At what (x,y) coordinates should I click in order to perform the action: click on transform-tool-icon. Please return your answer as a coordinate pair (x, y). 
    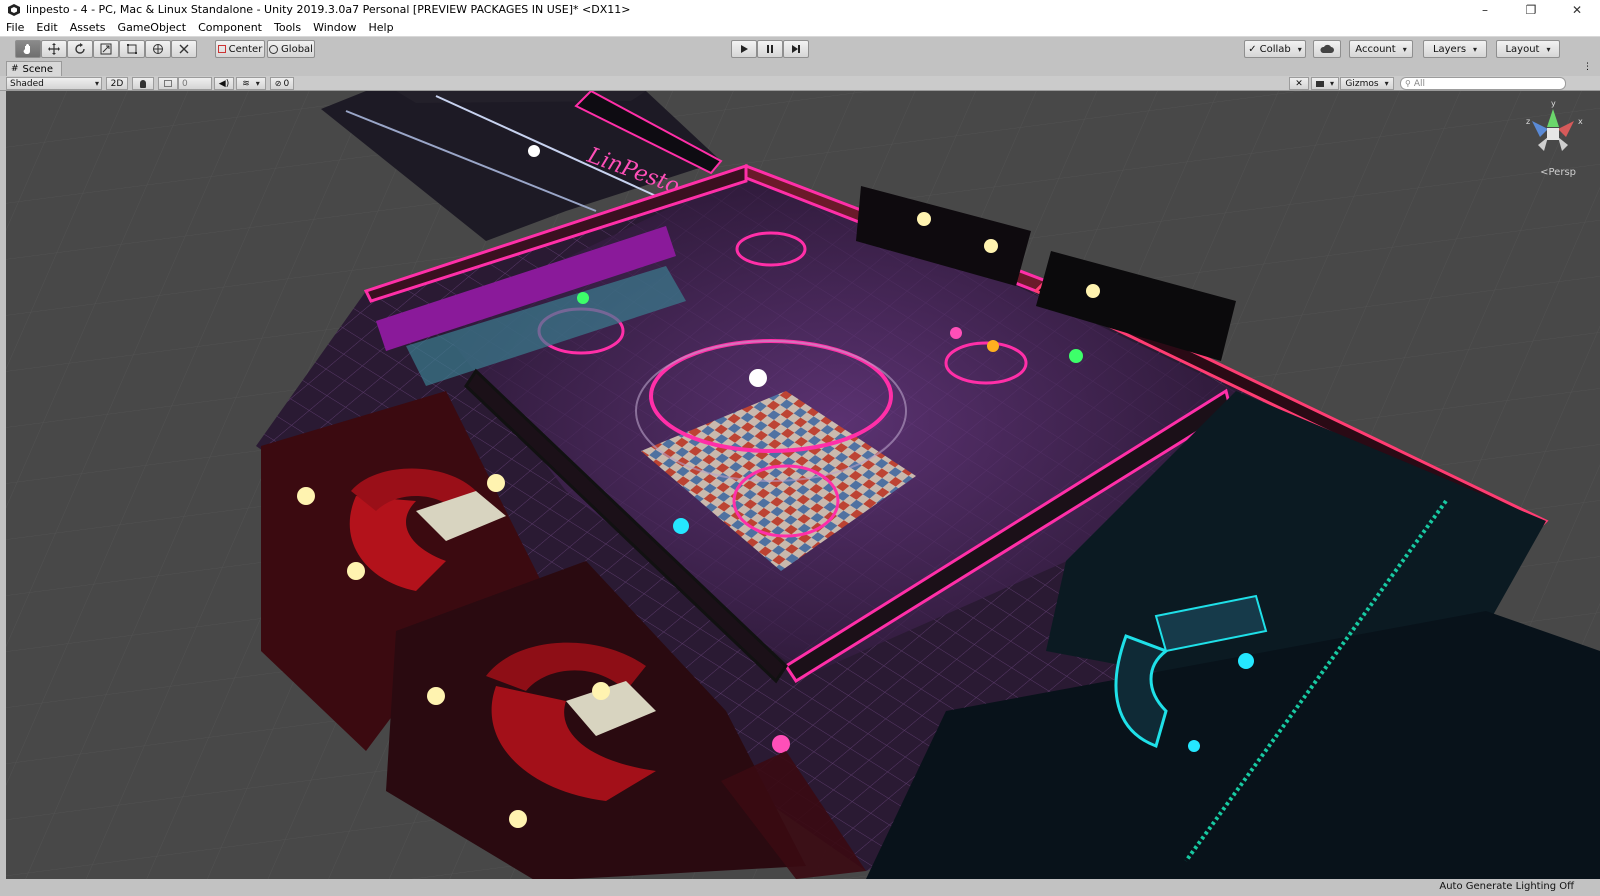
    Looking at the image, I should click on (158, 49).